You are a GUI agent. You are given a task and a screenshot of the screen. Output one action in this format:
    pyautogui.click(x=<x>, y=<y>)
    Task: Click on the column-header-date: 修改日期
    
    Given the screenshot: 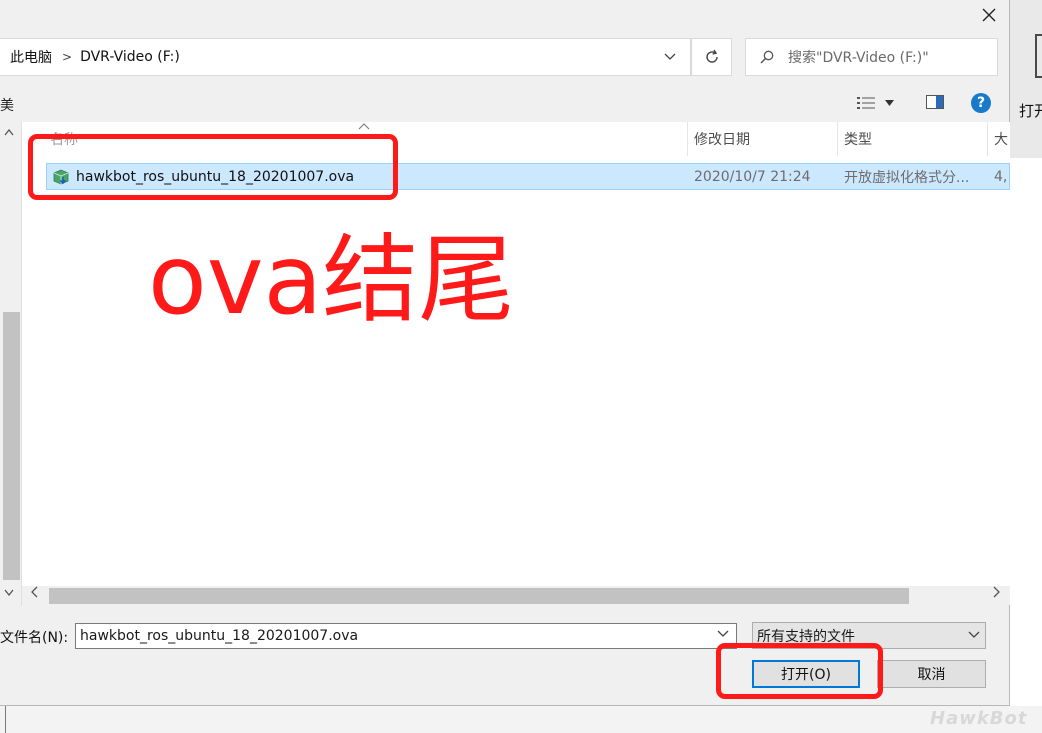 What is the action you would take?
    pyautogui.click(x=763, y=139)
    